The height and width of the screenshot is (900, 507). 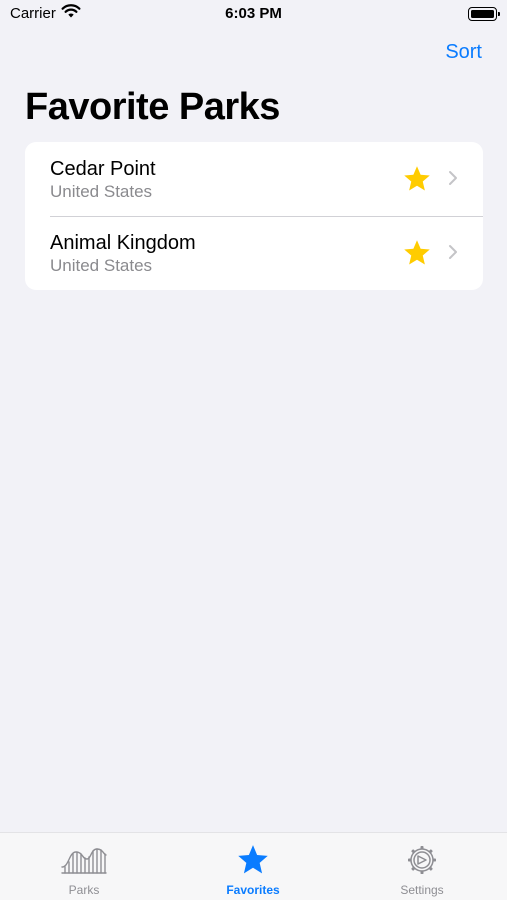 I want to click on sort-button: Sort, so click(x=463, y=52).